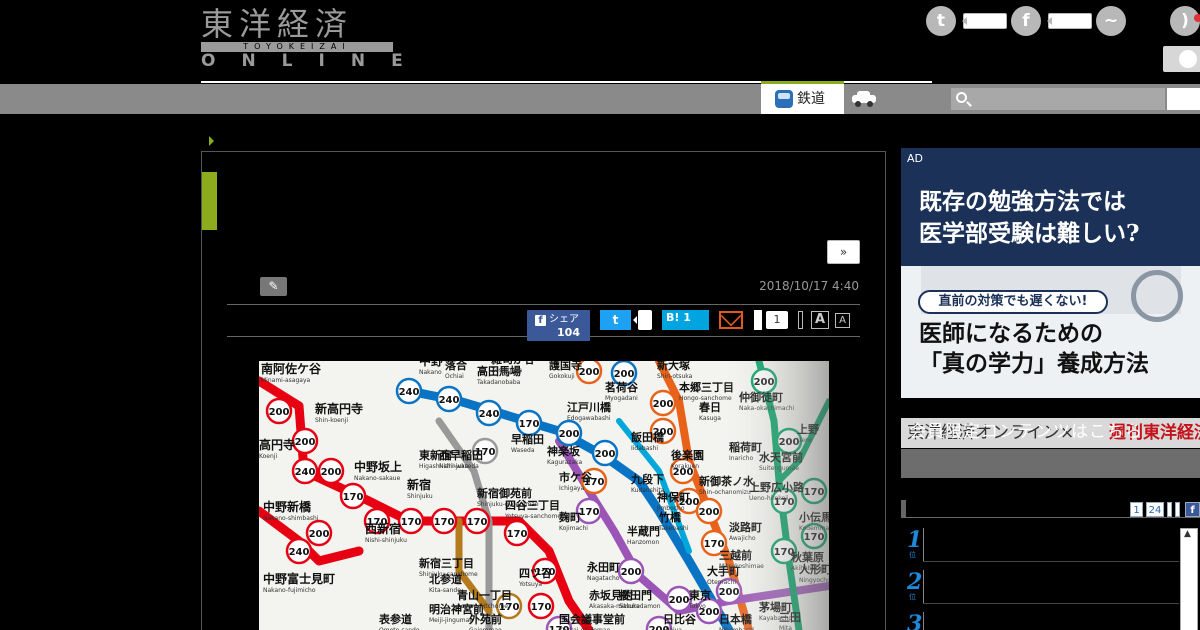 The height and width of the screenshot is (630, 1200). I want to click on title-accent-bar, so click(209, 201).